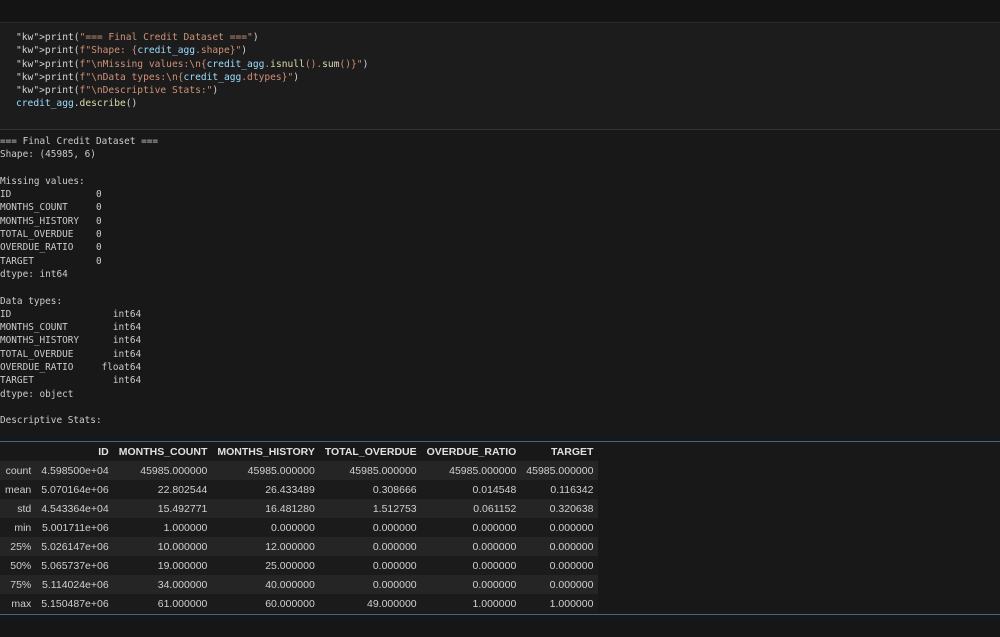 The height and width of the screenshot is (637, 1000). I want to click on output-line: ID int64, so click(71, 314).